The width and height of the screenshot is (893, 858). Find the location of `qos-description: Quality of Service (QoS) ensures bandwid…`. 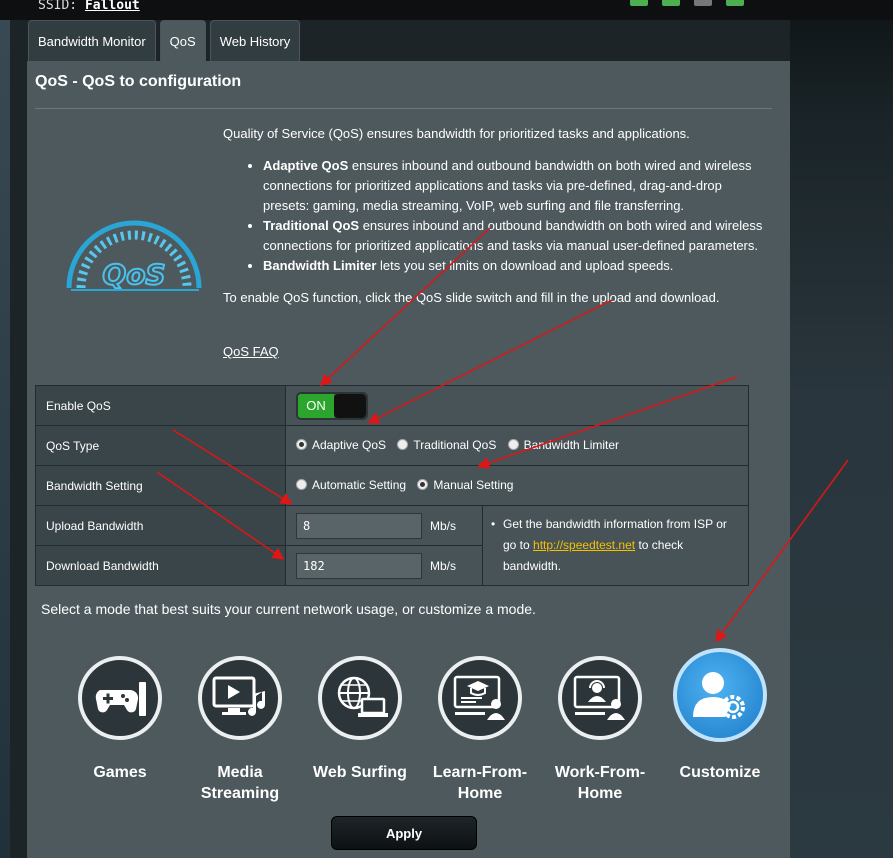

qos-description: Quality of Service (QoS) ensures bandwid… is located at coordinates (493, 216).